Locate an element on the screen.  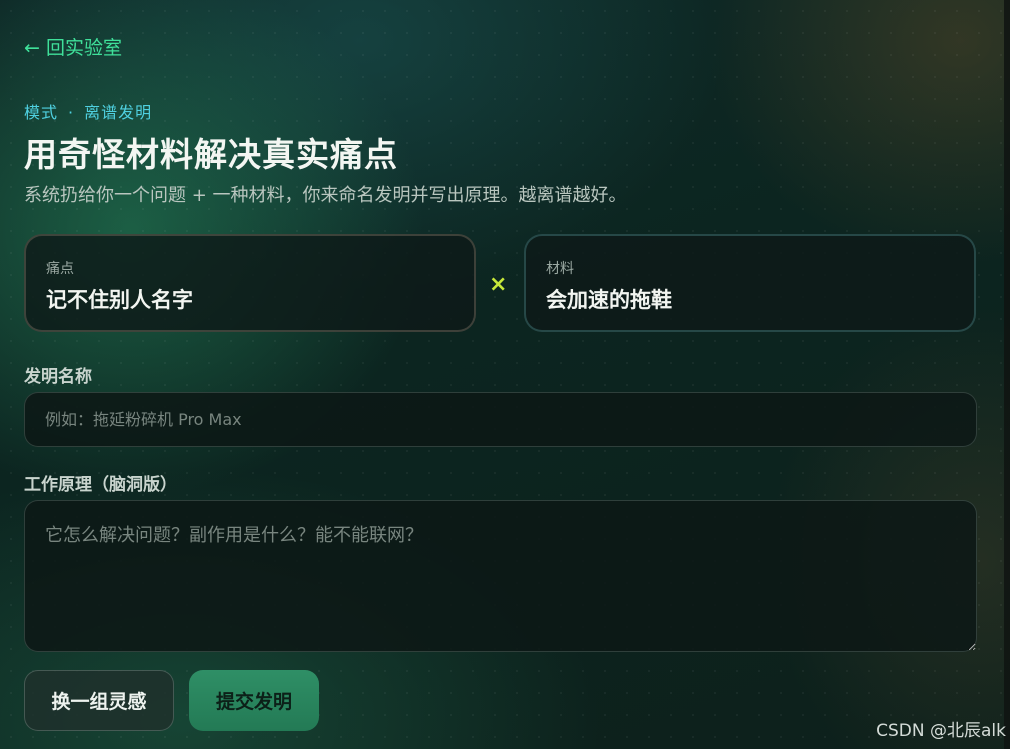
material-card: 材料 会加速的拖鞋 is located at coordinates (750, 283).